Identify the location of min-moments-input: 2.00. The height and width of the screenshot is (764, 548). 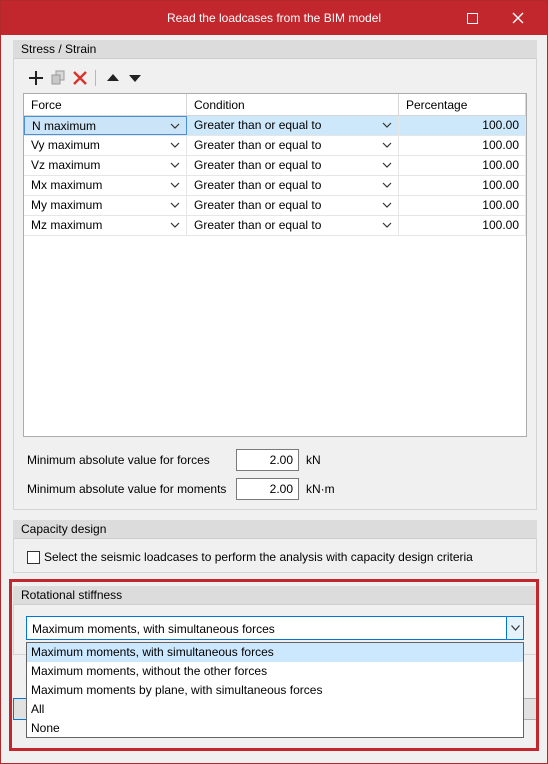
(267, 489).